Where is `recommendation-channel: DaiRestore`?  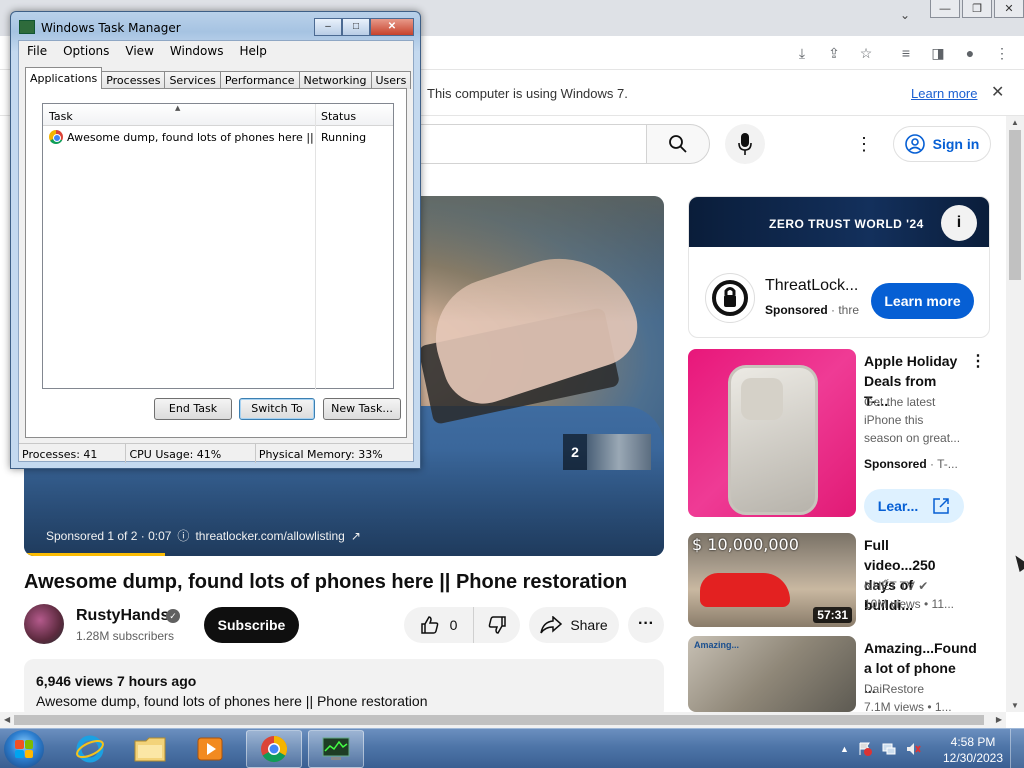
recommendation-channel: DaiRestore is located at coordinates (894, 689).